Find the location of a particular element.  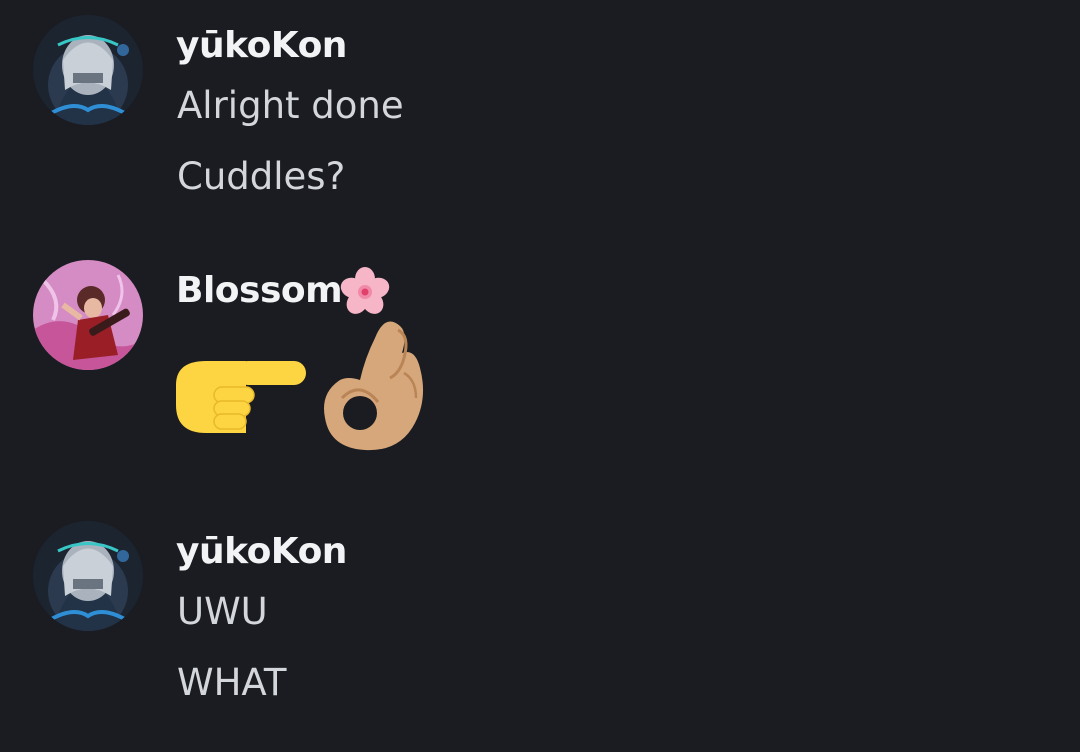

backhand-index-pointing-right-icon is located at coordinates (241, 397).